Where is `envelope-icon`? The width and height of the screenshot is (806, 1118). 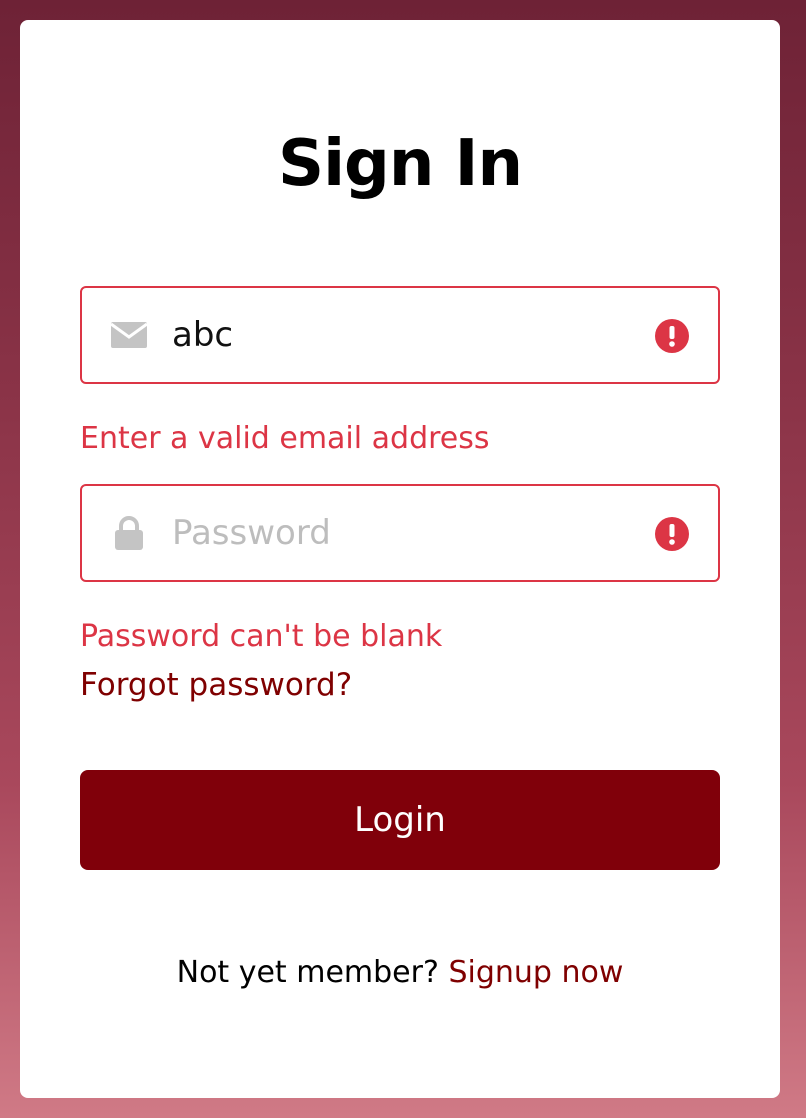
envelope-icon is located at coordinates (129, 335).